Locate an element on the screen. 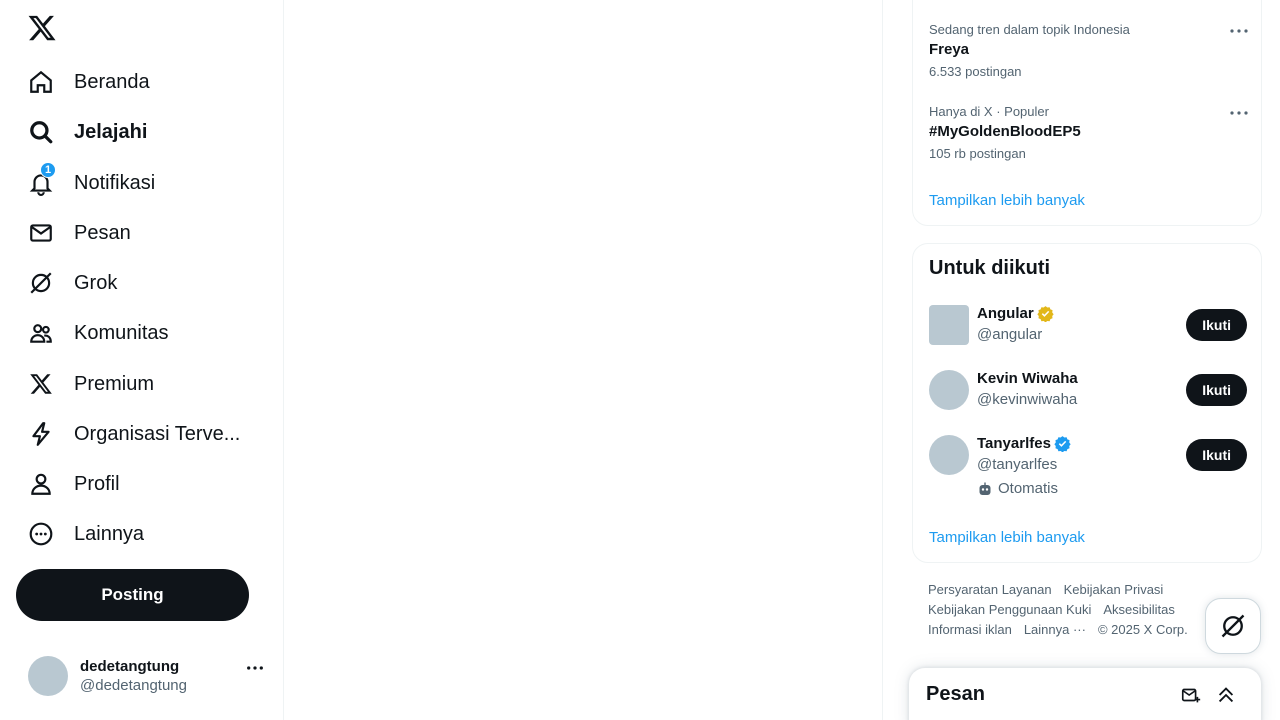  search-icon is located at coordinates (41, 132).